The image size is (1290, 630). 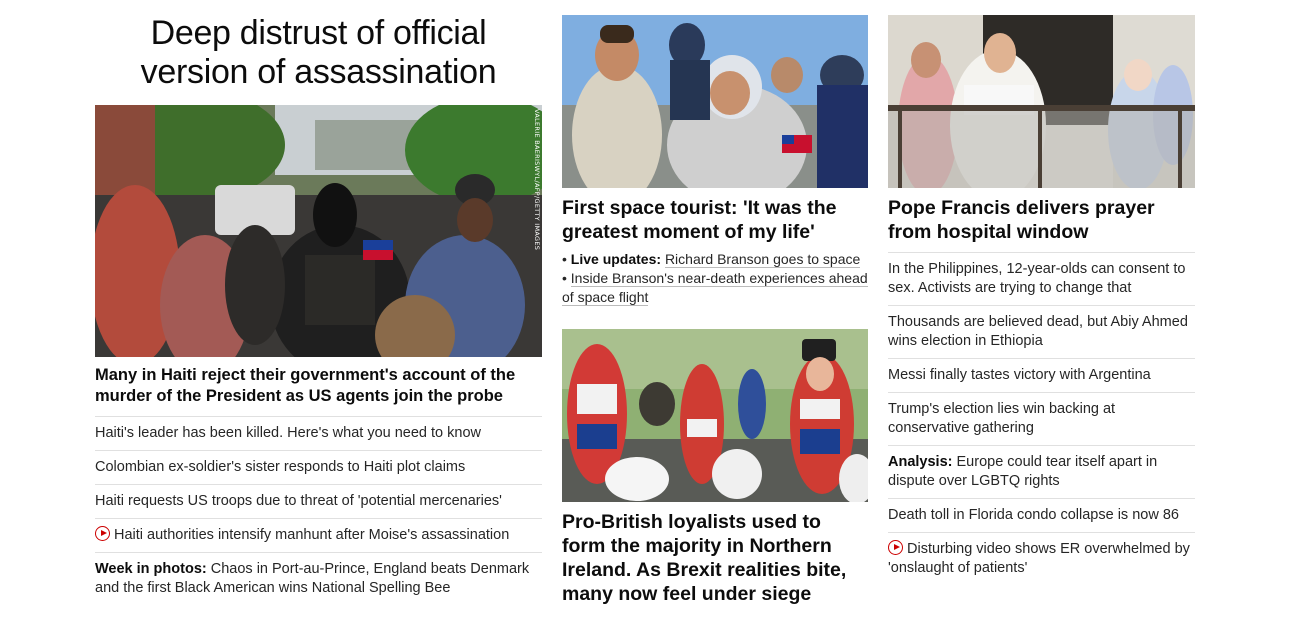 I want to click on list-item-label: Analysis:, so click(x=920, y=462).